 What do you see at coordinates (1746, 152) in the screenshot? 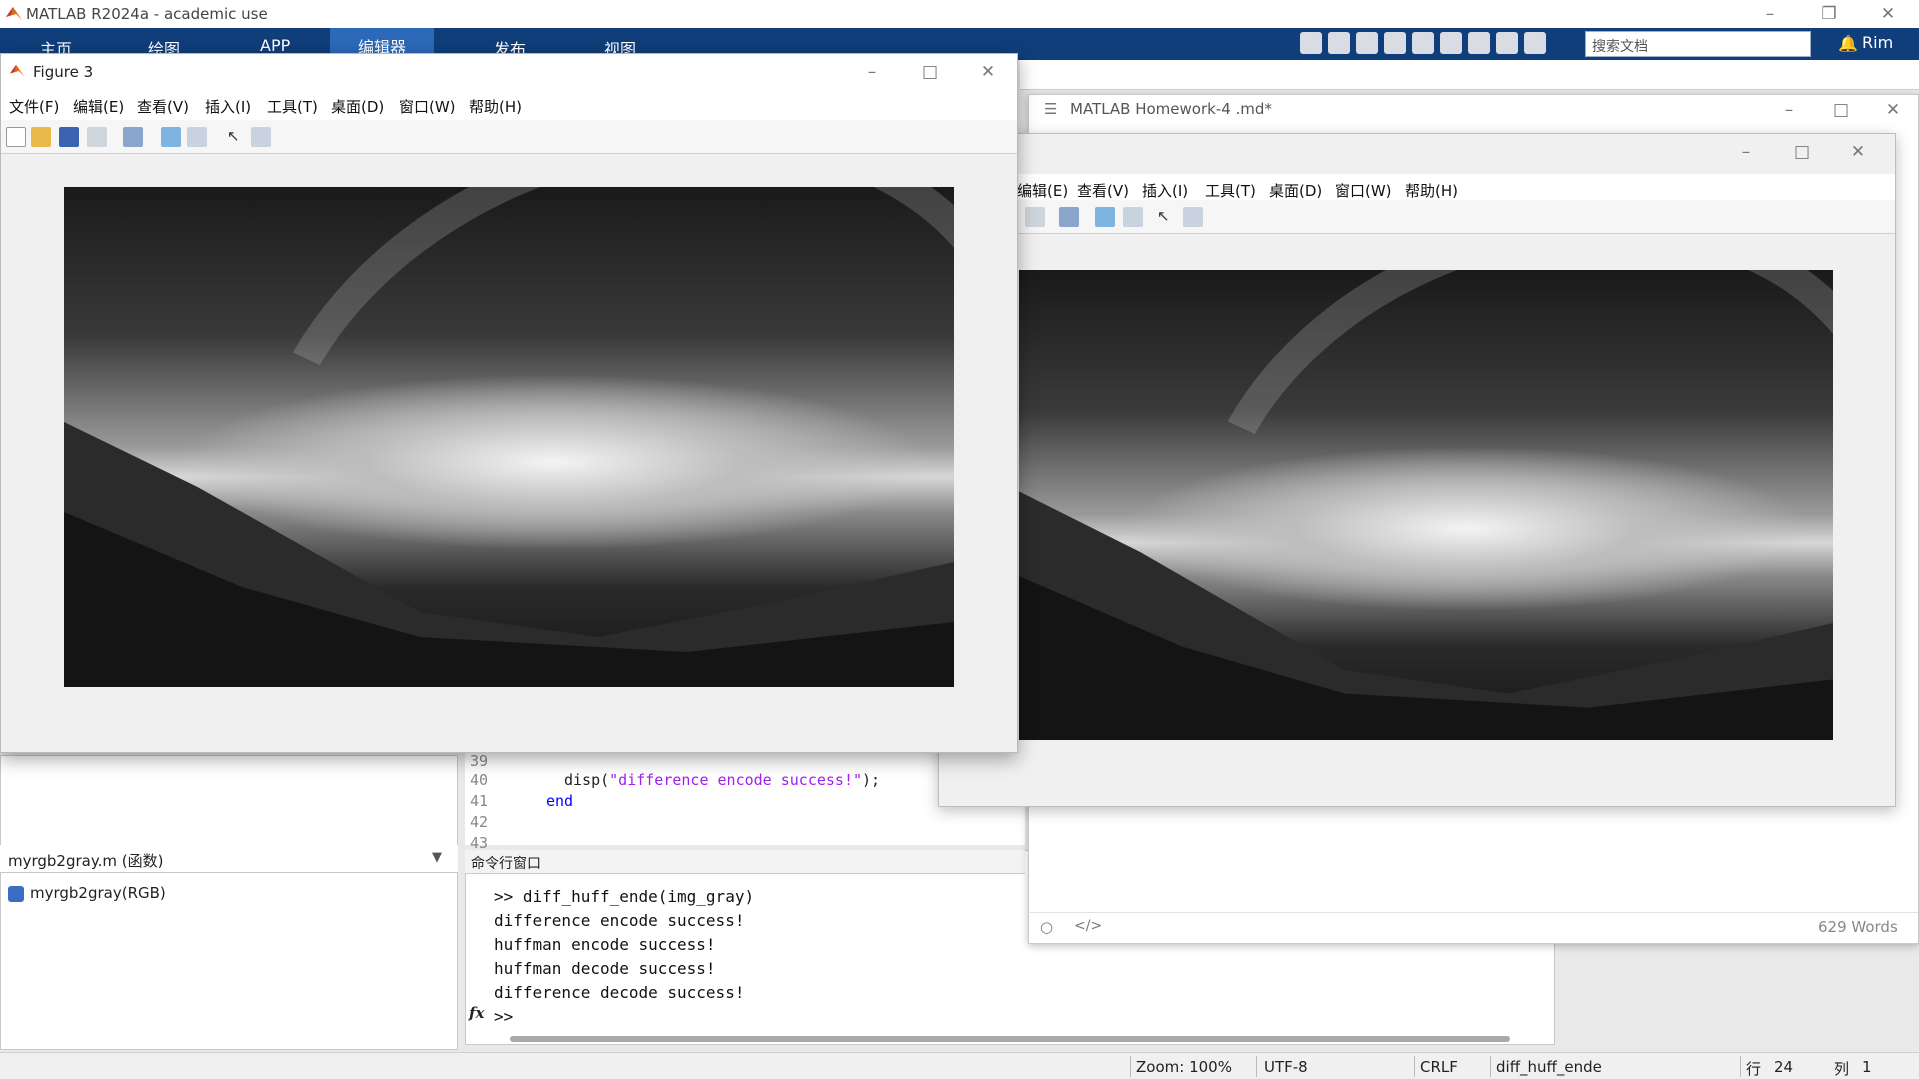
I see `figure-back-minimize-button: –` at bounding box center [1746, 152].